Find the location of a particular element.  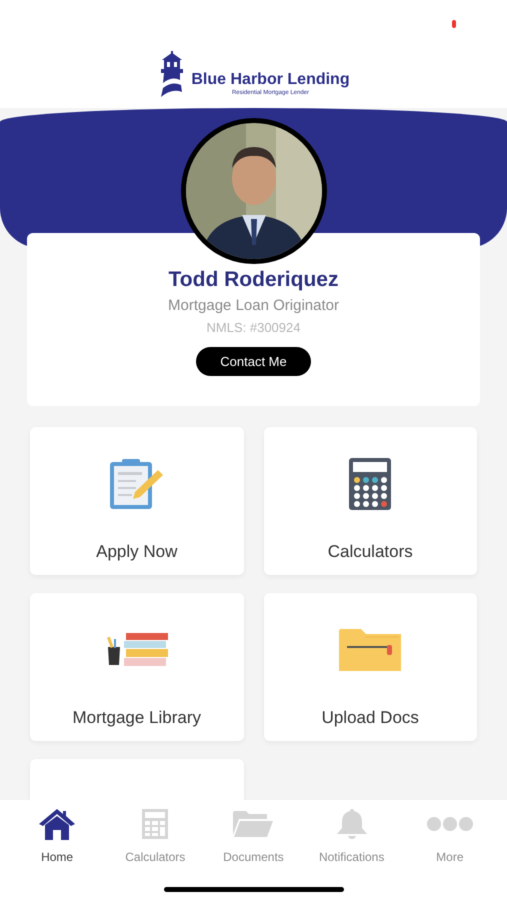

brand-name: Blue Harbor Lending is located at coordinates (270, 80).